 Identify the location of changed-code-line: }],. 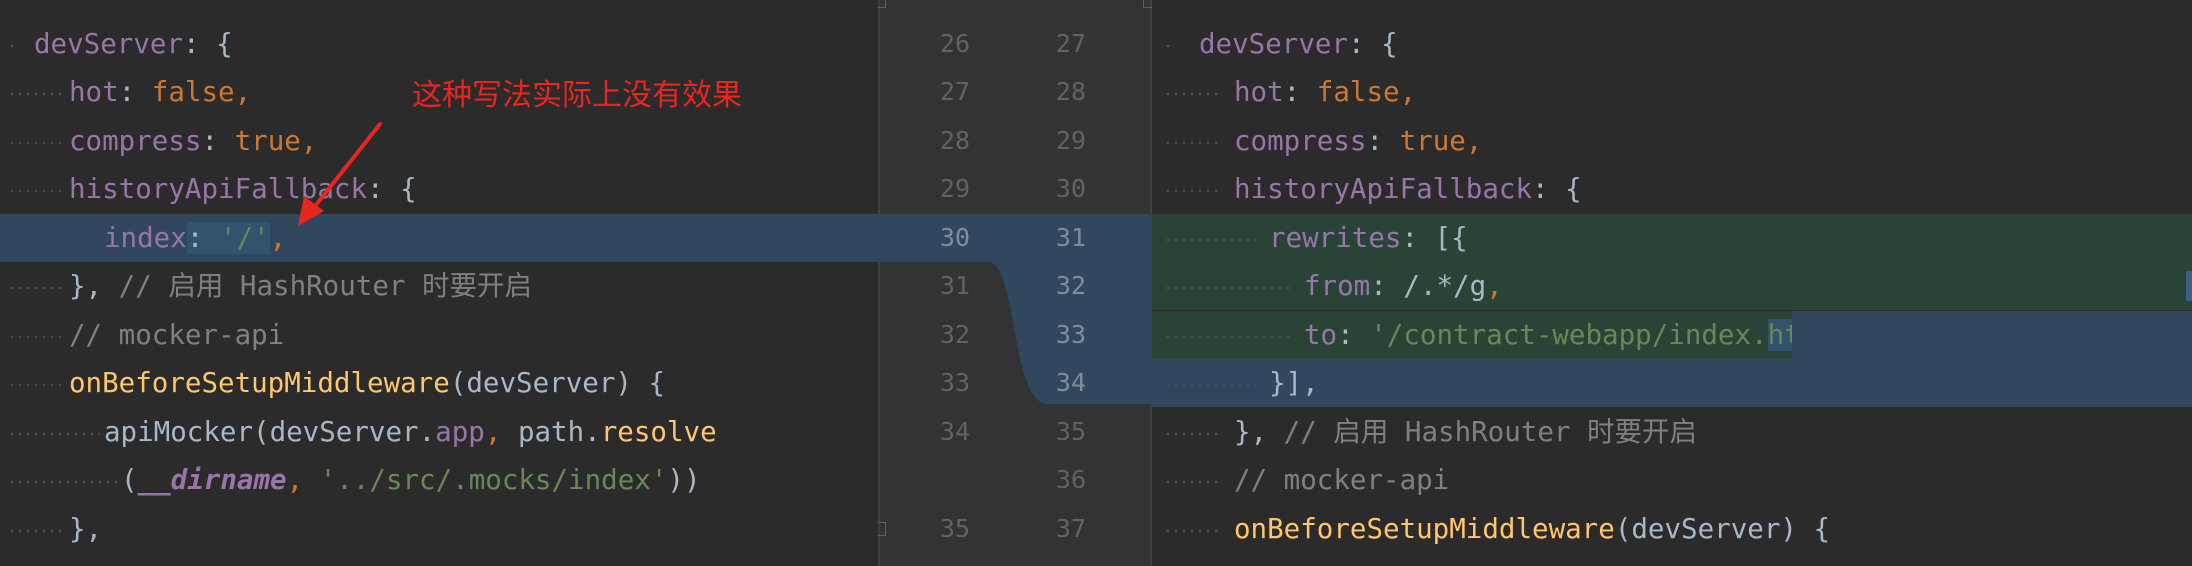
(1672, 383).